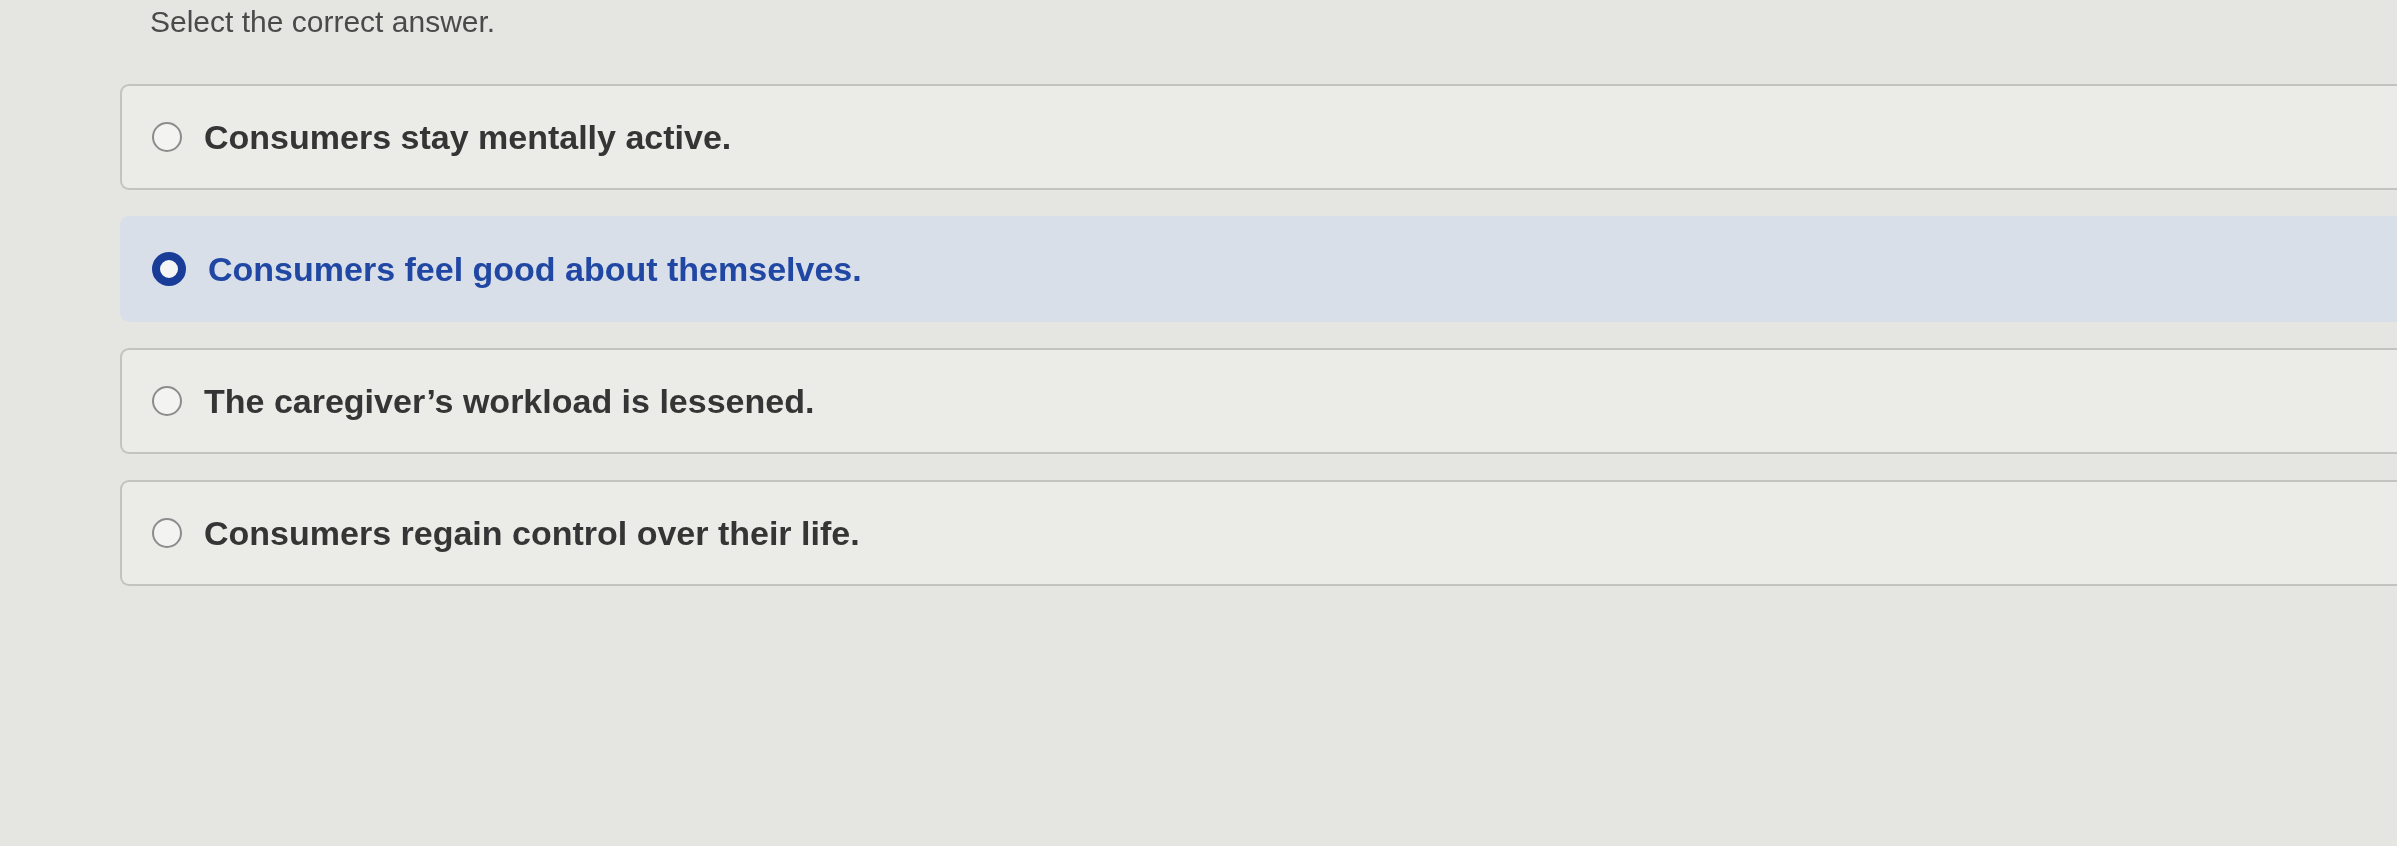 The width and height of the screenshot is (2397, 846). Describe the element at coordinates (1258, 401) in the screenshot. I see `answer-option: The caregiver’s workload is lessened.` at that location.